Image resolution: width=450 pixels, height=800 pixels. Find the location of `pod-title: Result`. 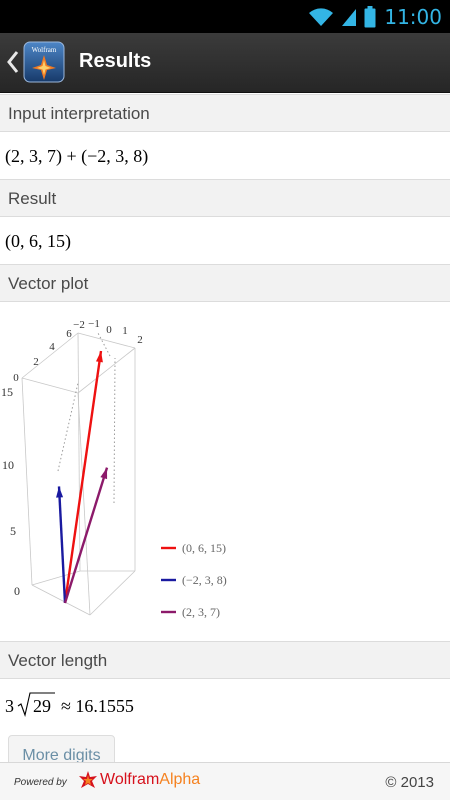

pod-title: Result is located at coordinates (32, 198).